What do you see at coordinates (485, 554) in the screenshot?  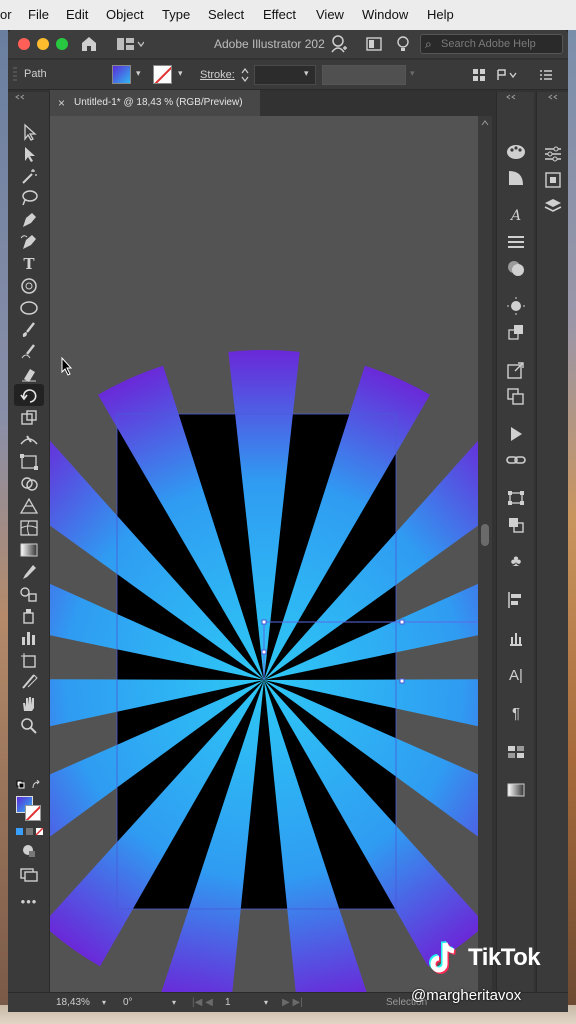 I see `vertical-scrollbar` at bounding box center [485, 554].